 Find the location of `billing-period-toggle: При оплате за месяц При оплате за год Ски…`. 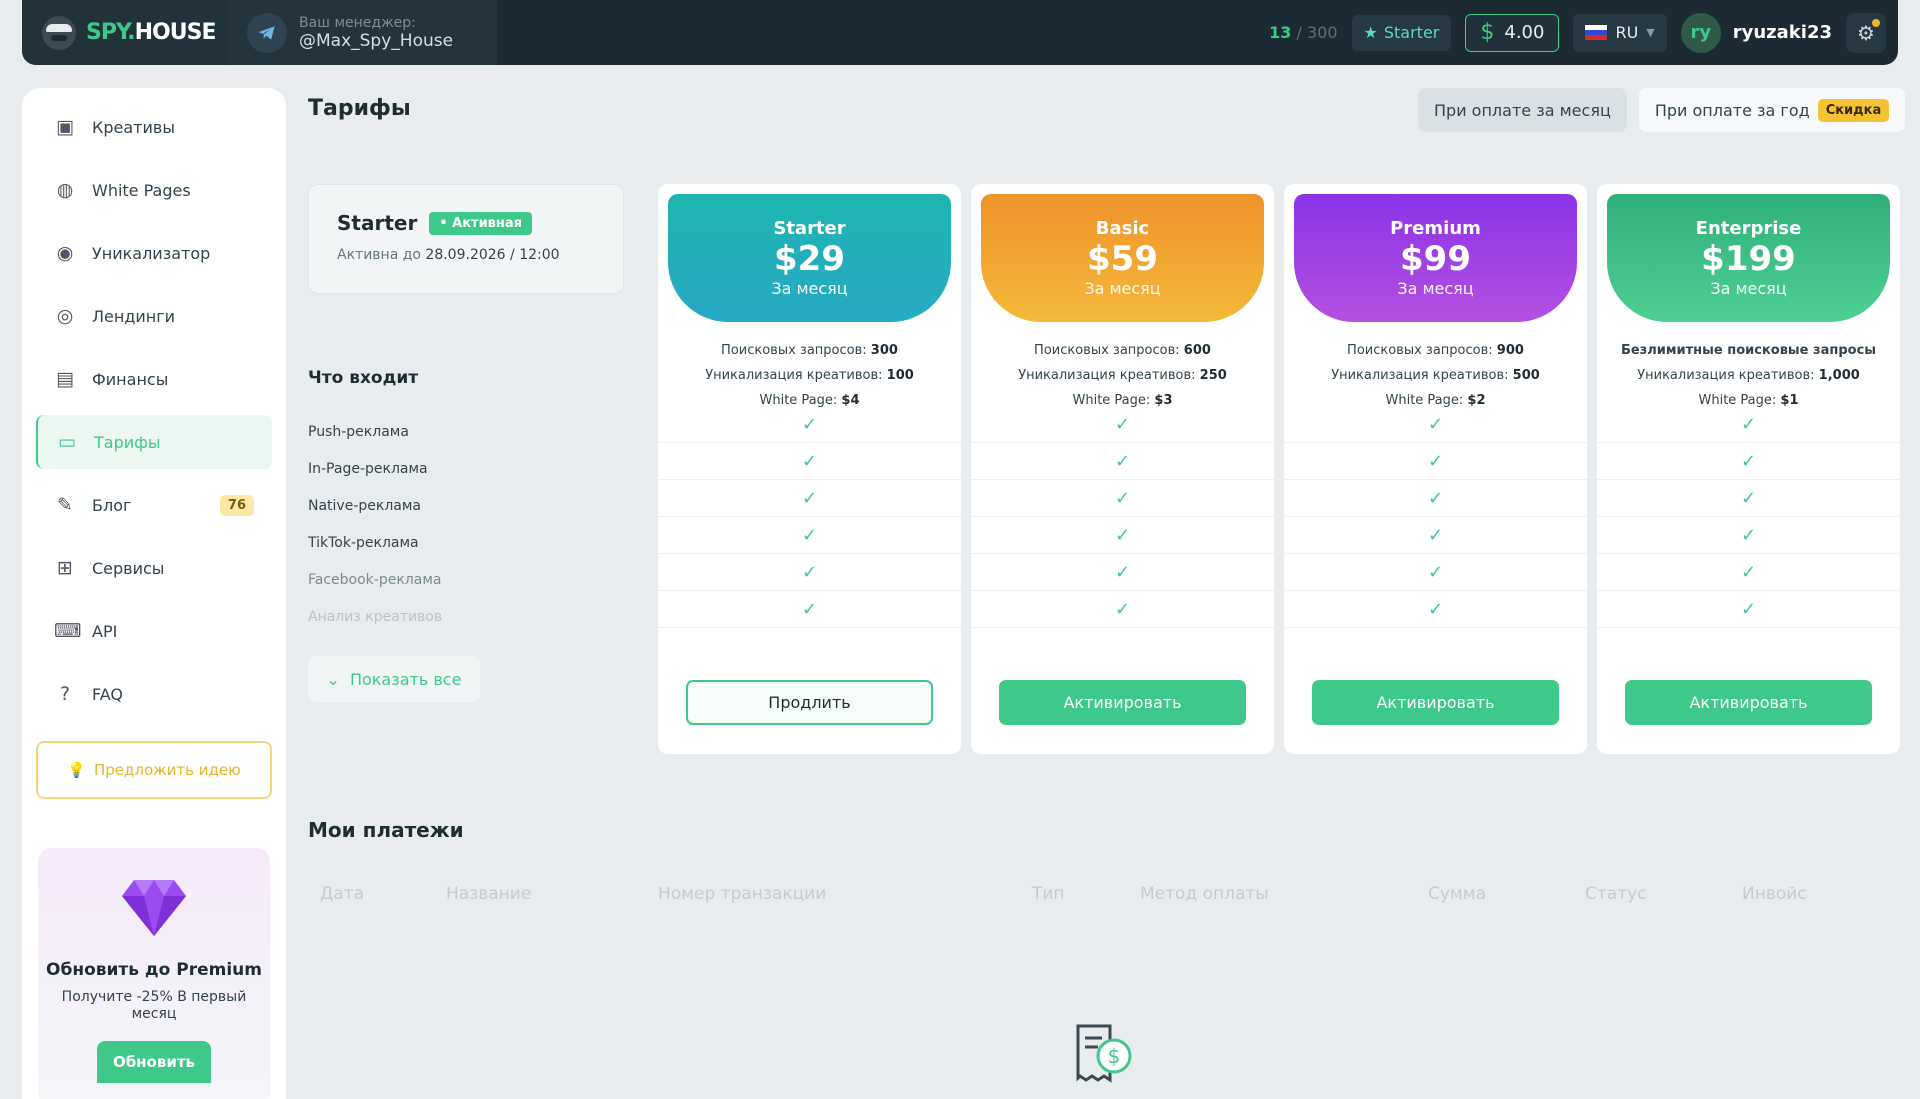

billing-period-toggle: При оплате за месяц При оплате за год Ски… is located at coordinates (1662, 110).